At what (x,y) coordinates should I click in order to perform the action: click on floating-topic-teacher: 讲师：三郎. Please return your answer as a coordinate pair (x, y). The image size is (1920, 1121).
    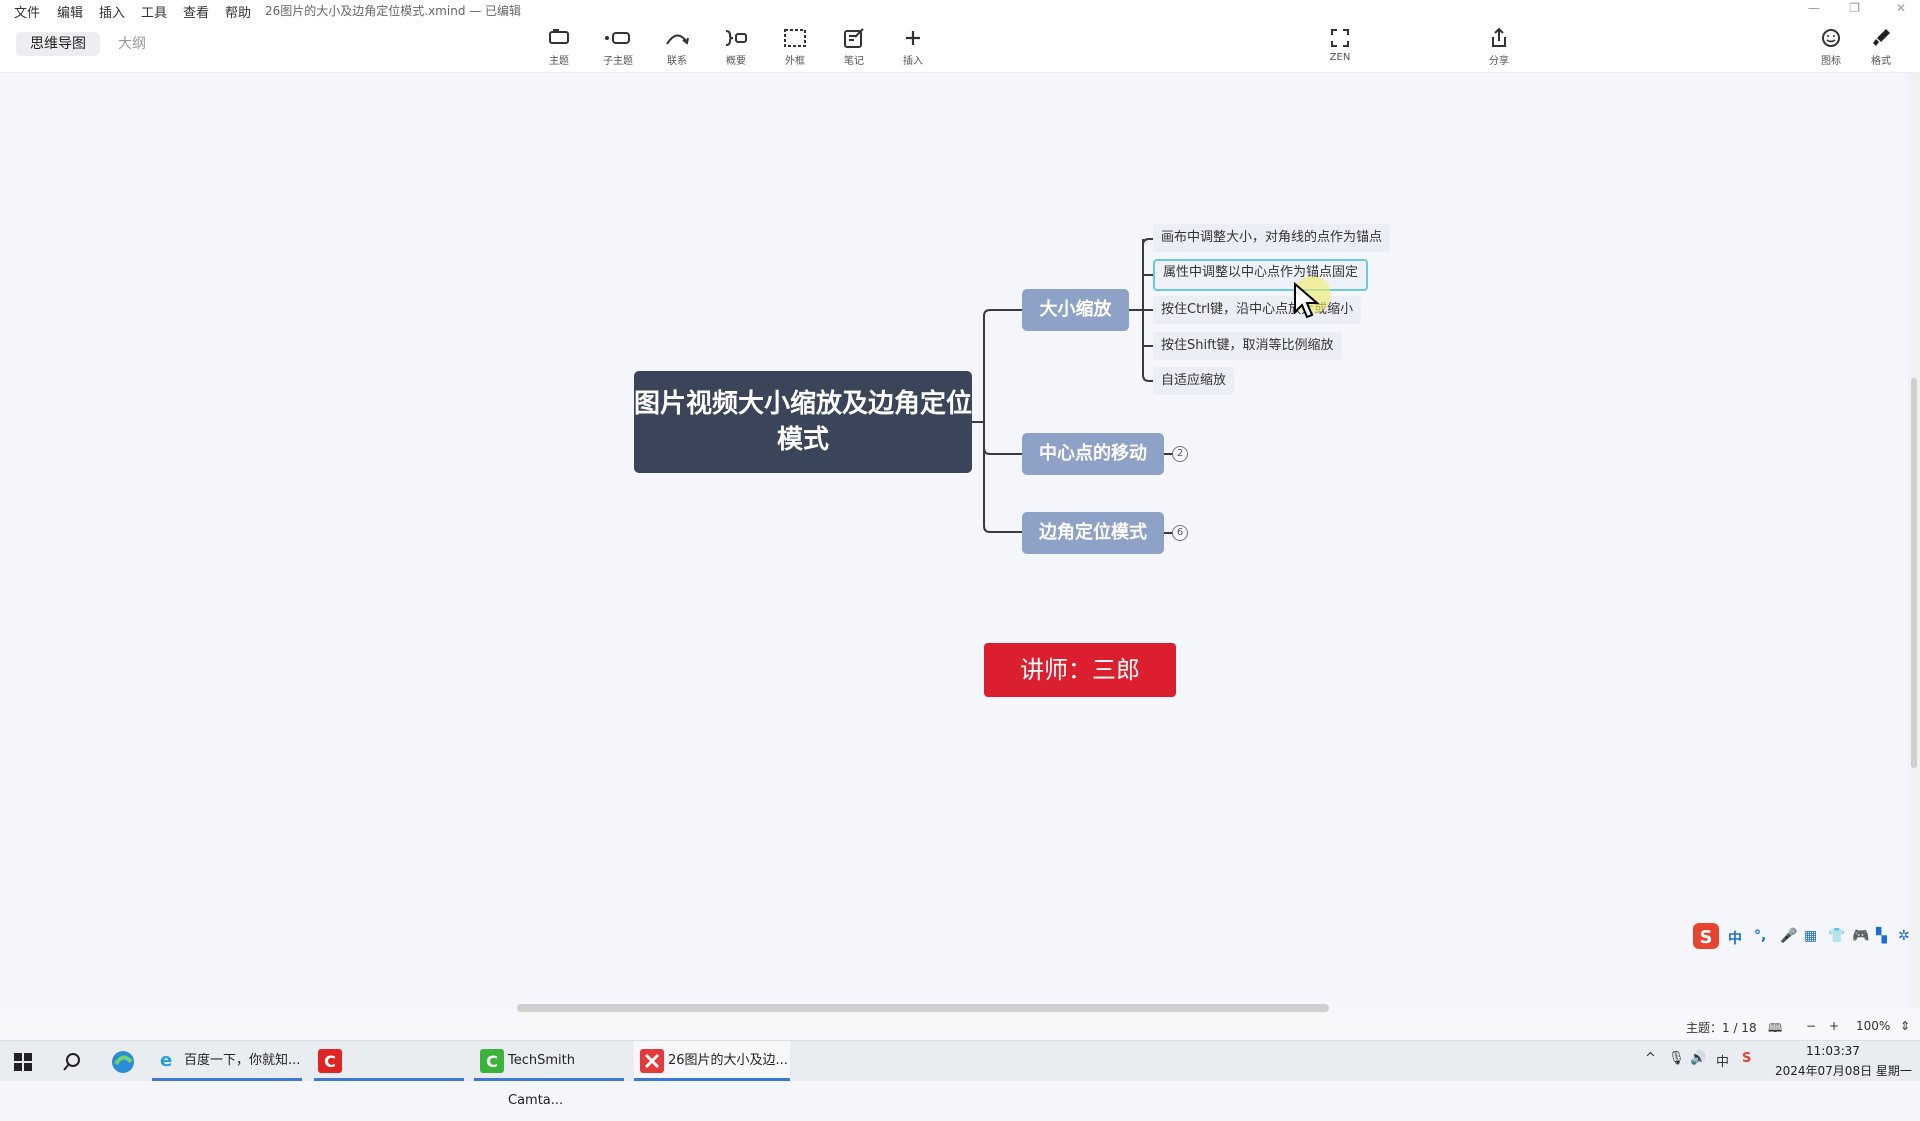
    Looking at the image, I should click on (1080, 670).